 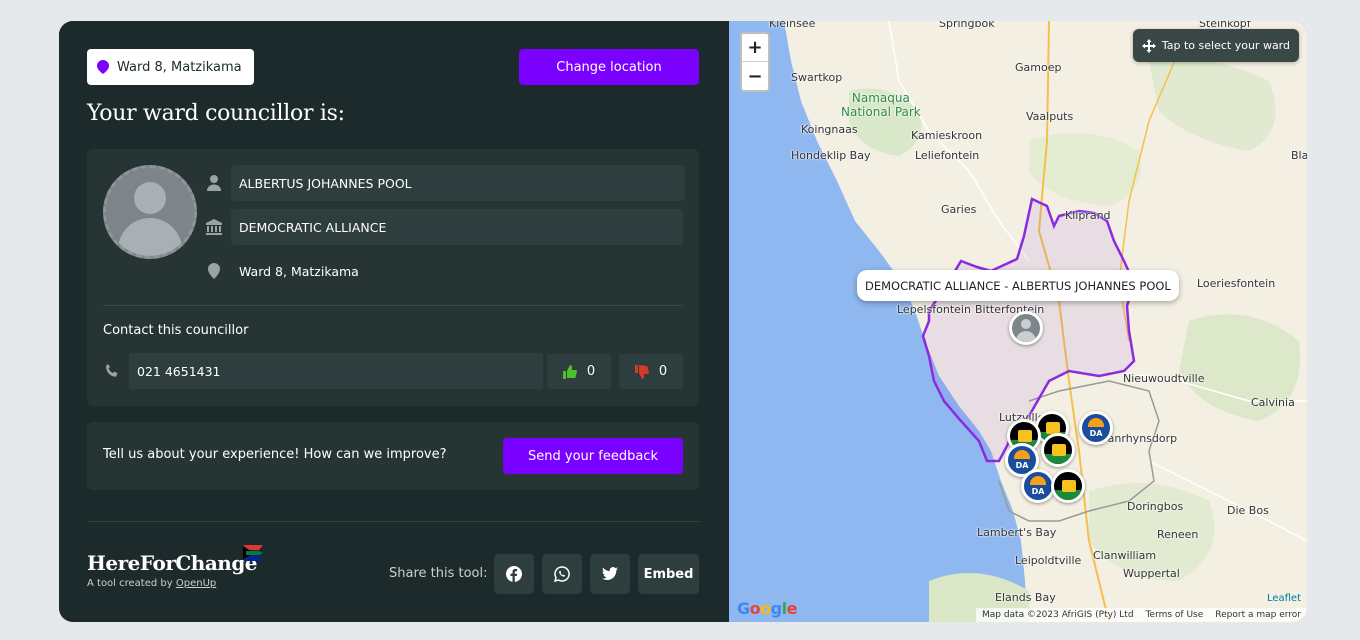 What do you see at coordinates (831, 155) in the screenshot?
I see `map-label-hondeklip-bay: Hondeklip Bay` at bounding box center [831, 155].